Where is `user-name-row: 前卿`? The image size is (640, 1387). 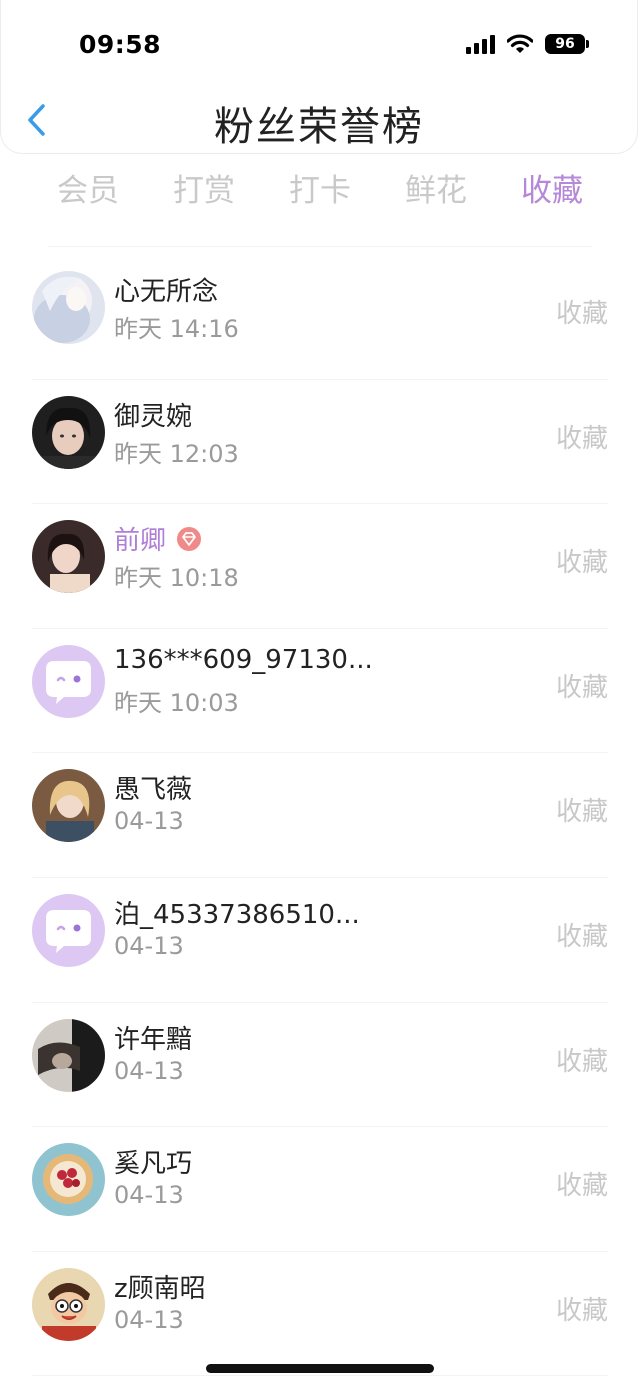 user-name-row: 前卿 is located at coordinates (158, 538).